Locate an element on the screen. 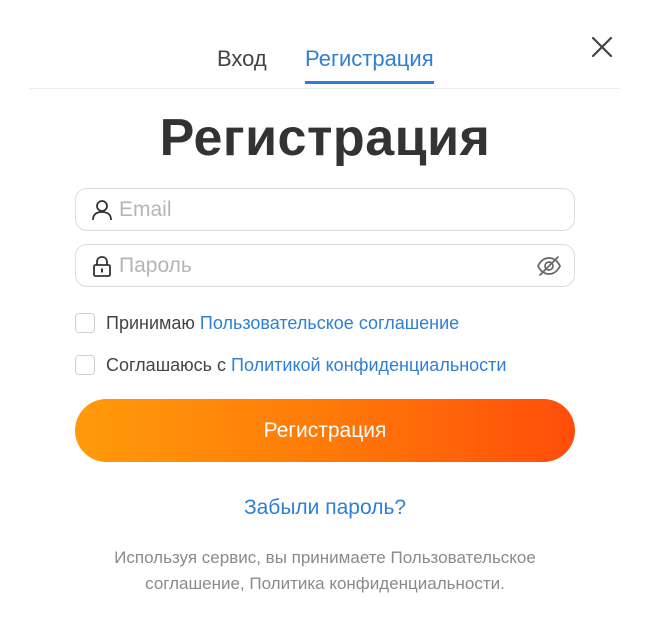 The image size is (650, 620). privacy-checkbox is located at coordinates (85, 365).